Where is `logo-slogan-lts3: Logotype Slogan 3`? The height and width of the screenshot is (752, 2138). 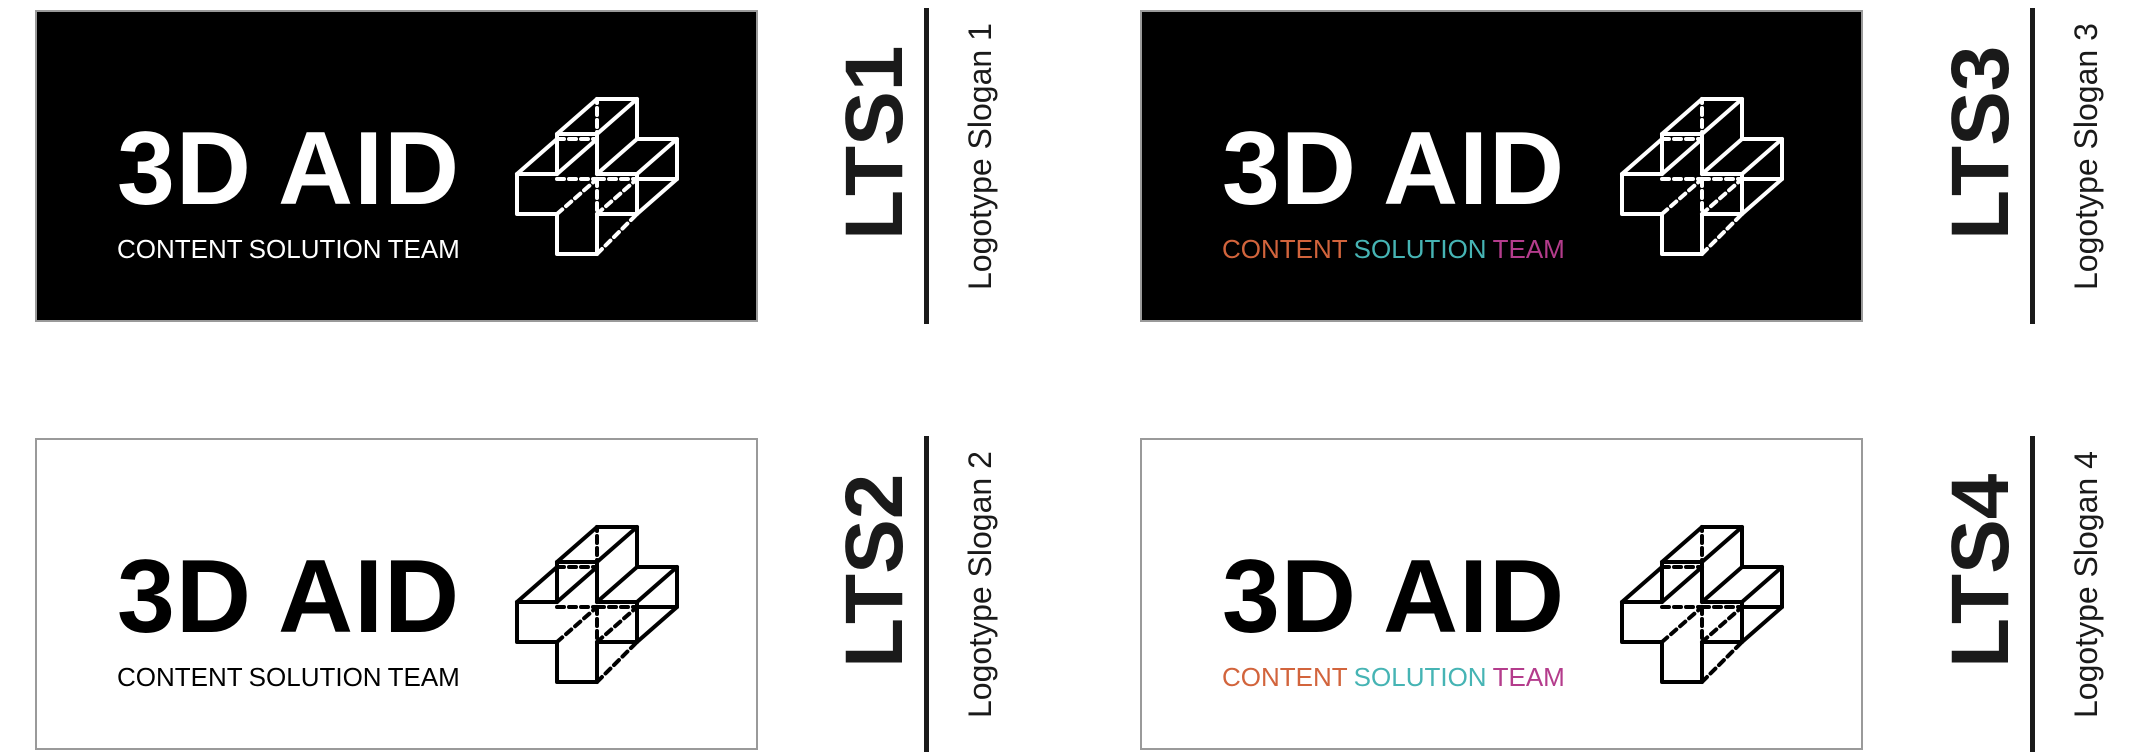 logo-slogan-lts3: Logotype Slogan 3 is located at coordinates (2086, 156).